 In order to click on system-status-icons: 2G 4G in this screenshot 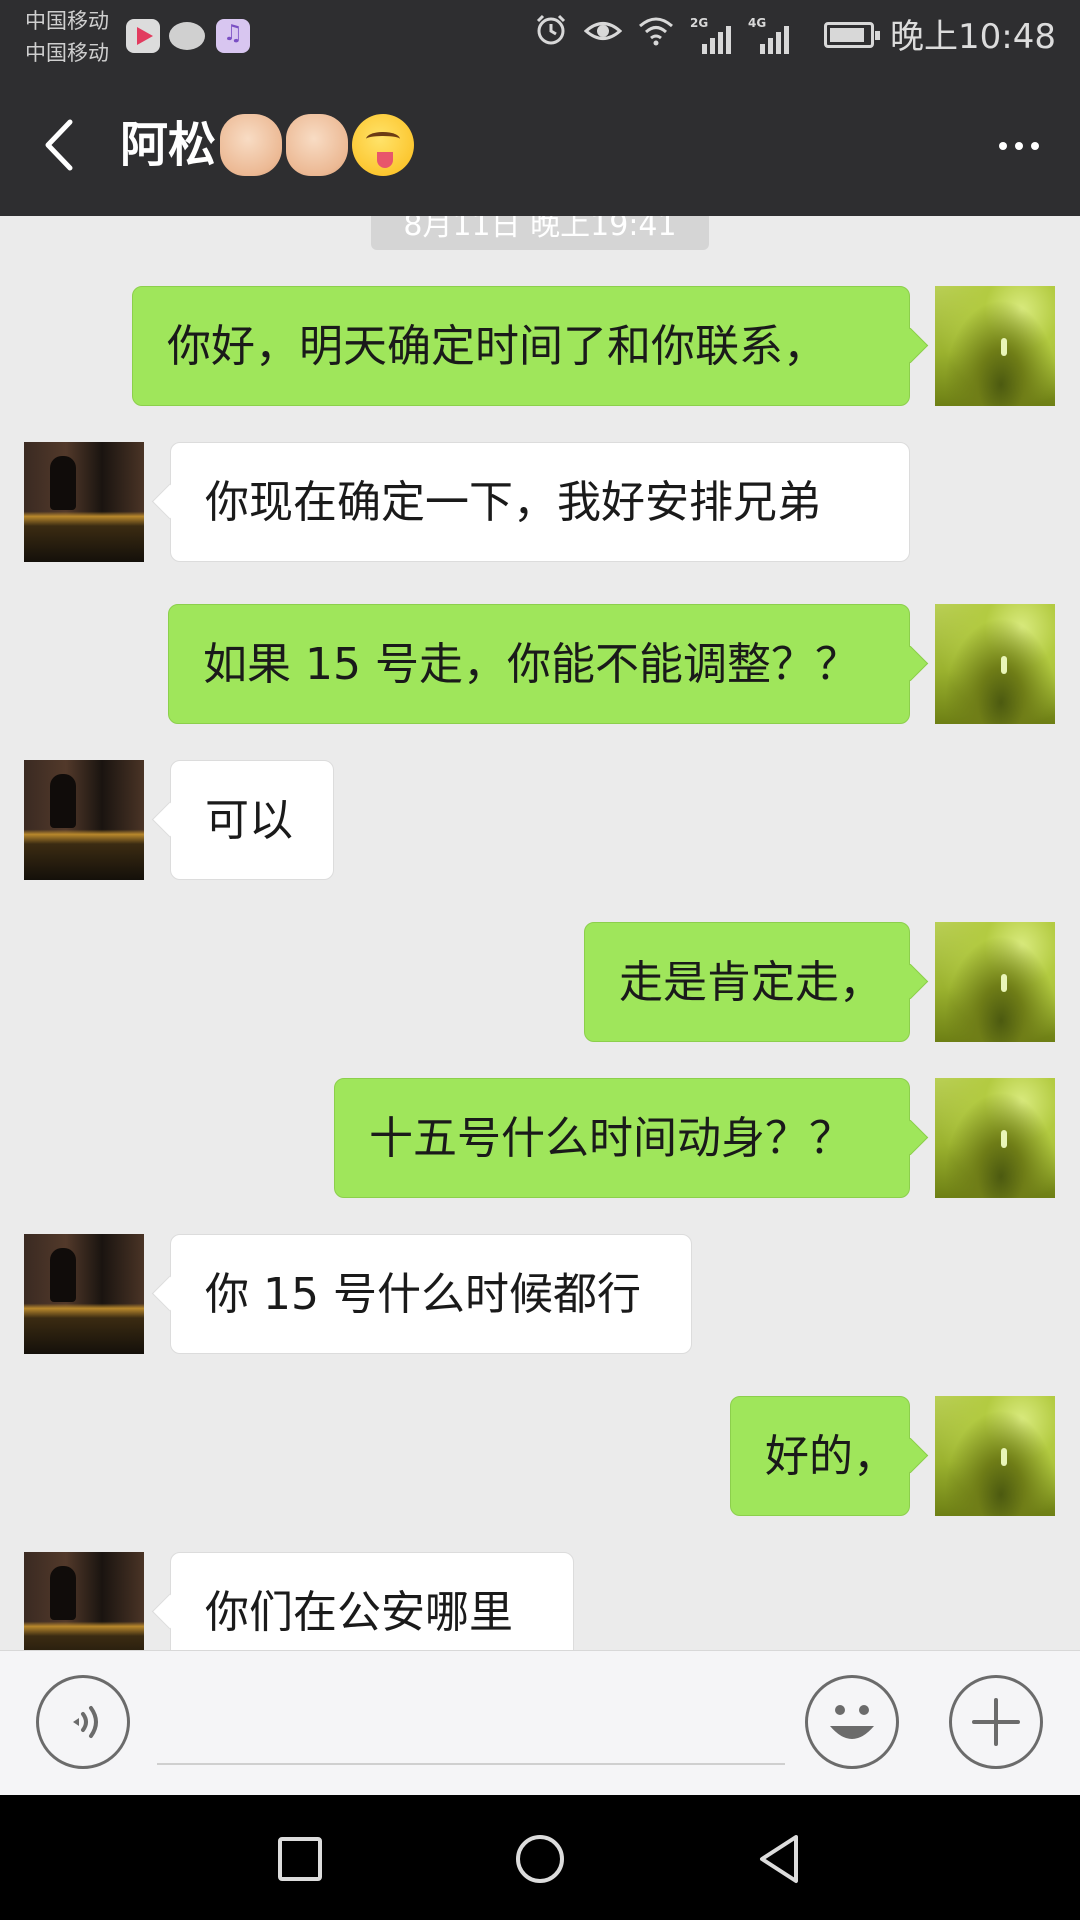, I will do `click(662, 37)`.